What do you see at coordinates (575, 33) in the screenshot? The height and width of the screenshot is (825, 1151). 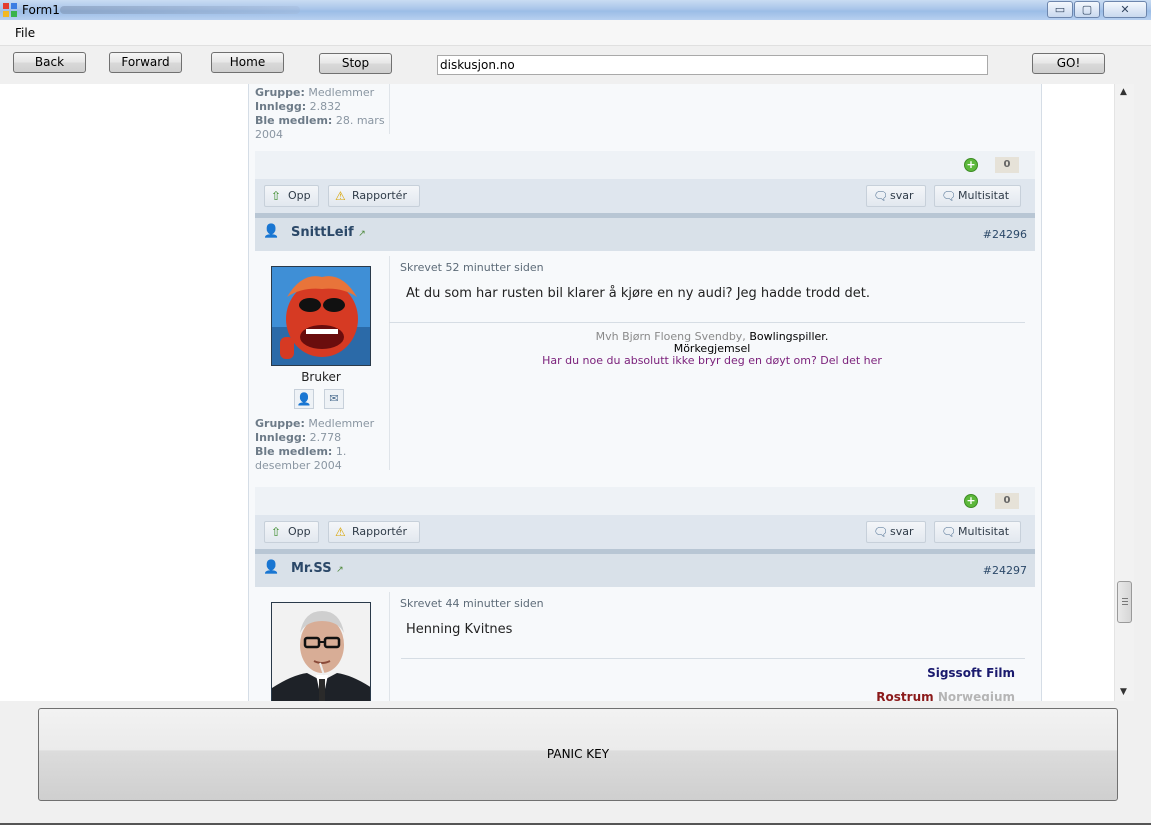 I see `menu-bar: File` at bounding box center [575, 33].